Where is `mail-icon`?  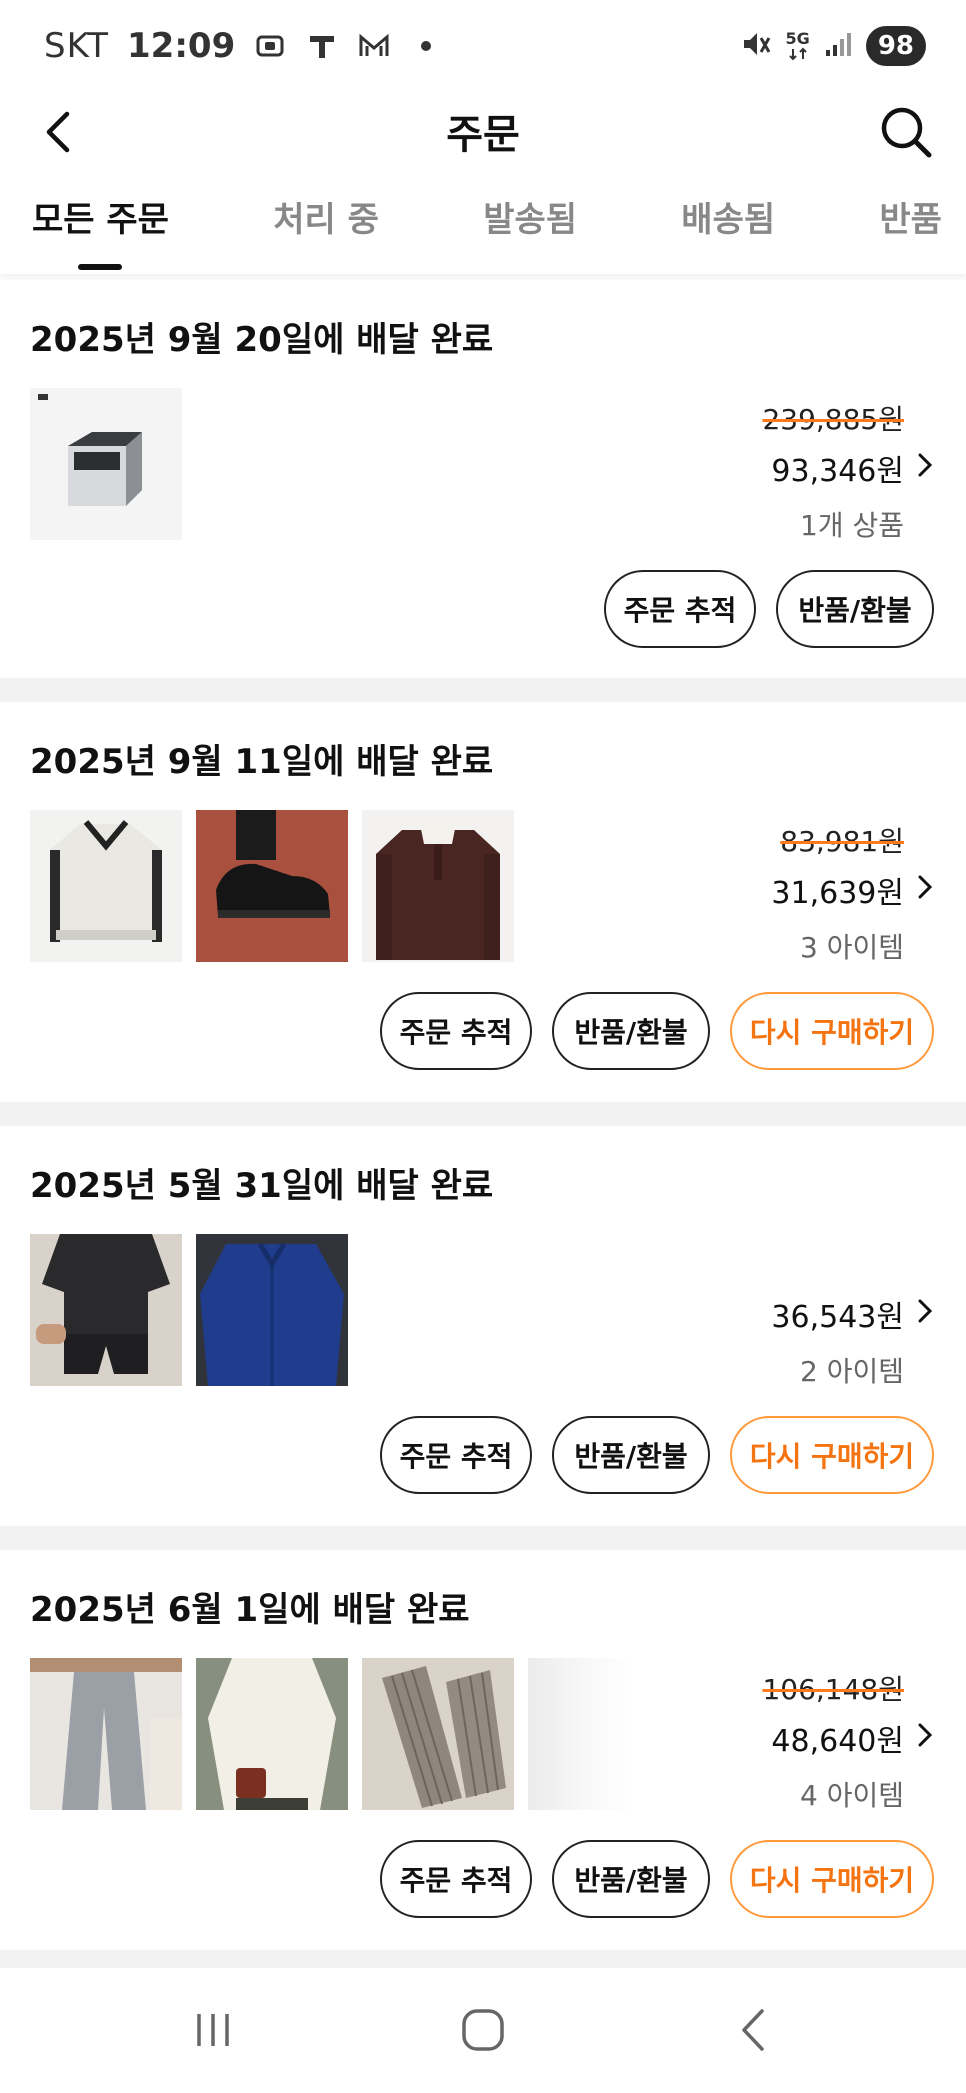
mail-icon is located at coordinates (374, 46).